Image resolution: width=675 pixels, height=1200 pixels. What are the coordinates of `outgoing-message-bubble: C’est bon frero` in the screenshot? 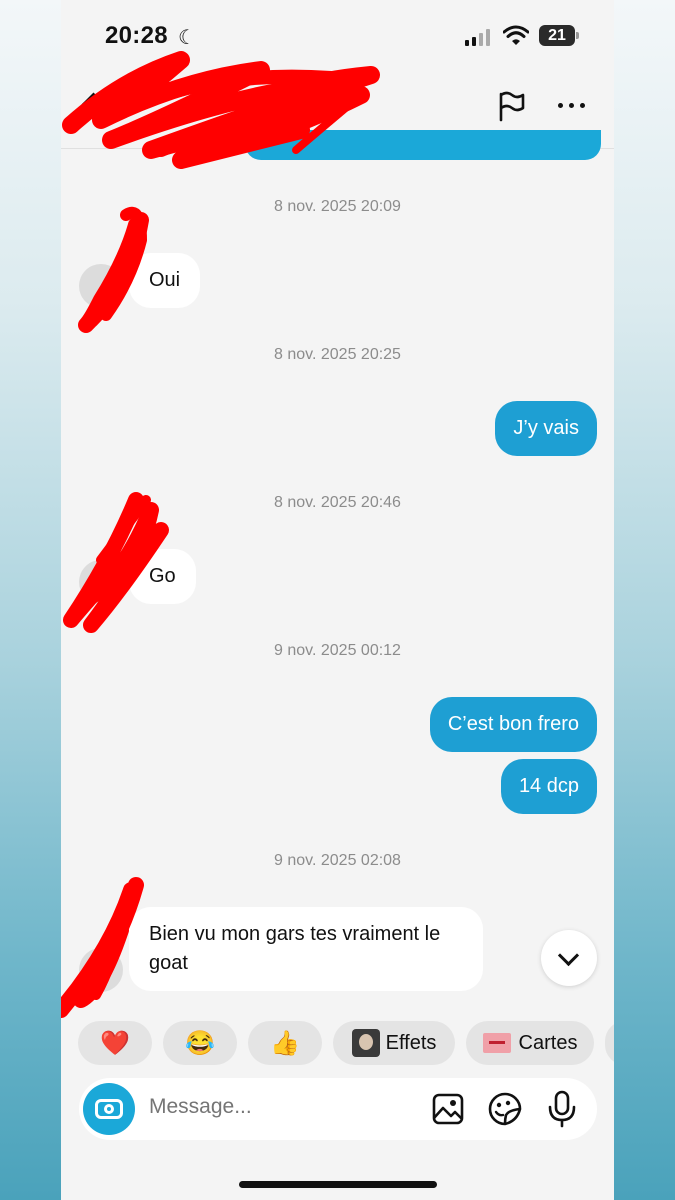 It's located at (513, 724).